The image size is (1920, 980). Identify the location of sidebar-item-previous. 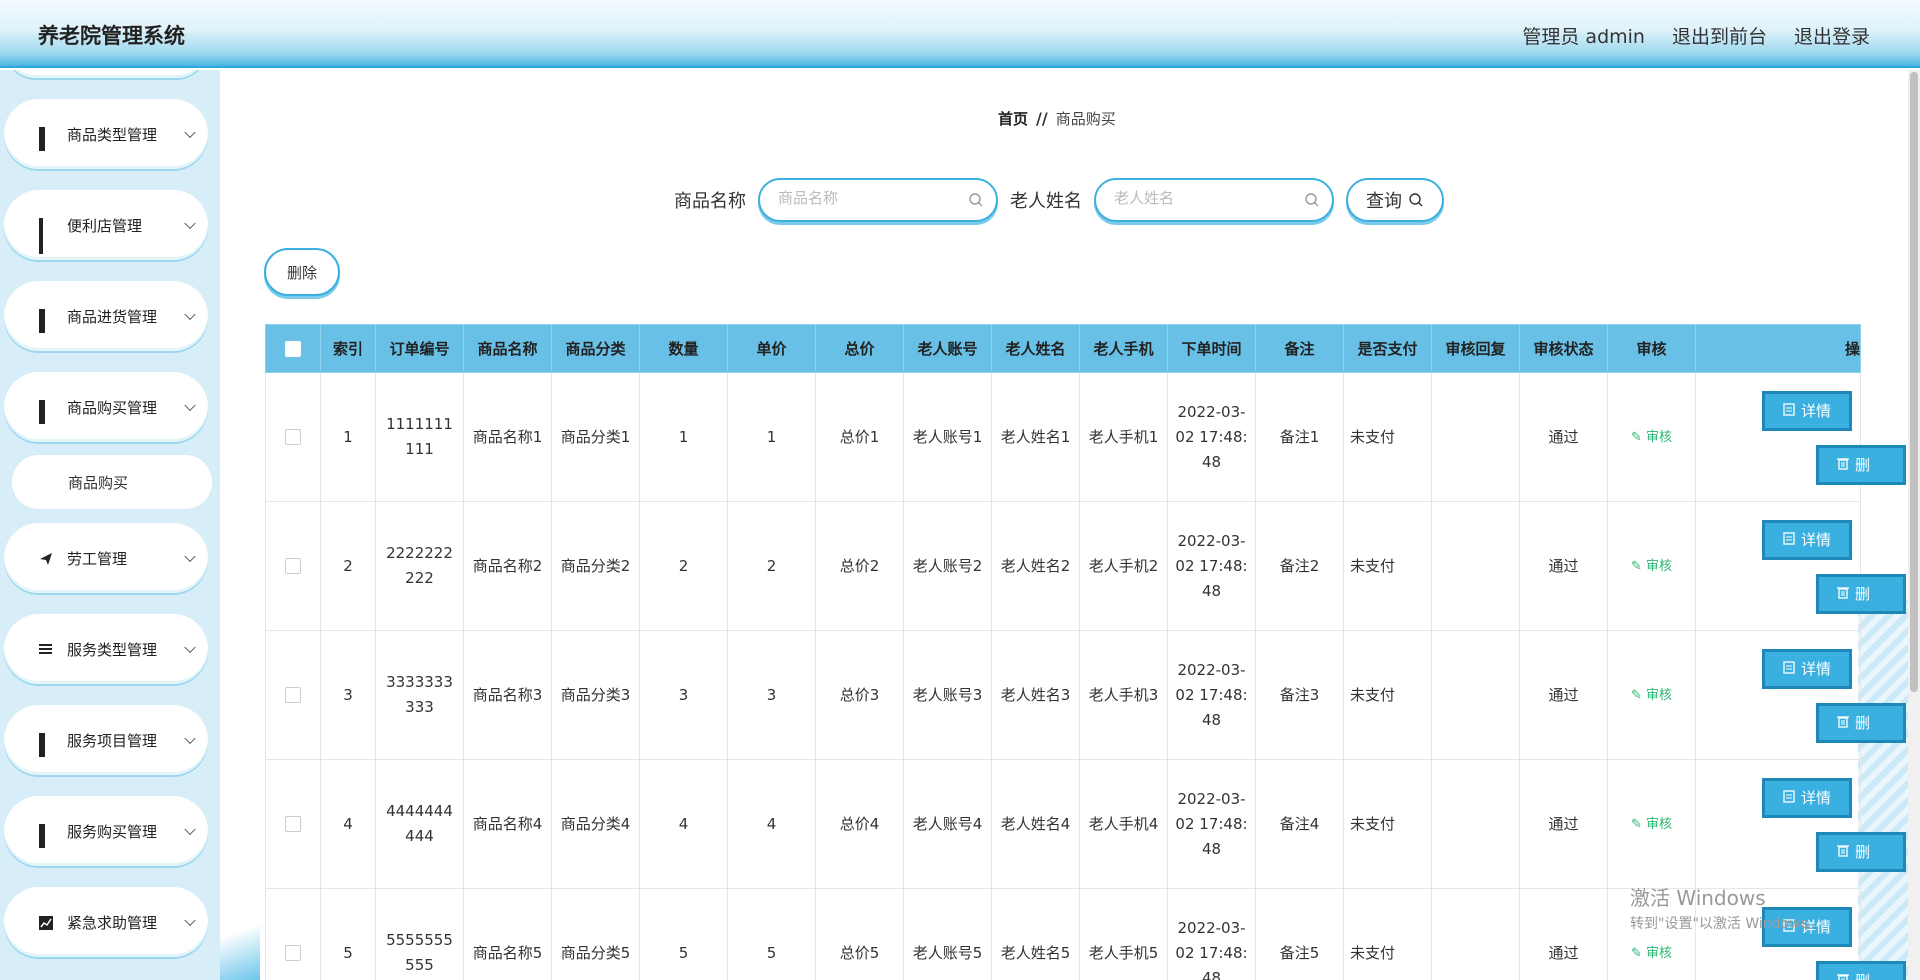
(106, 74).